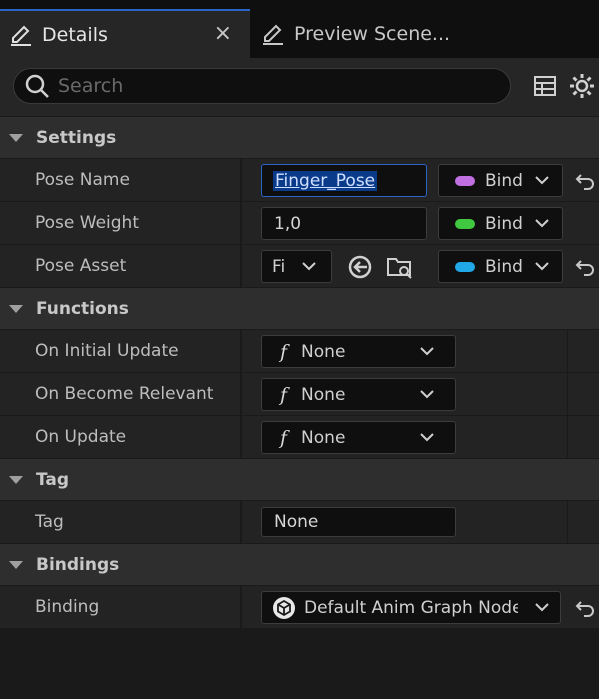 The width and height of the screenshot is (599, 699). I want to click on pose-weight-field: 1,0, so click(344, 223).